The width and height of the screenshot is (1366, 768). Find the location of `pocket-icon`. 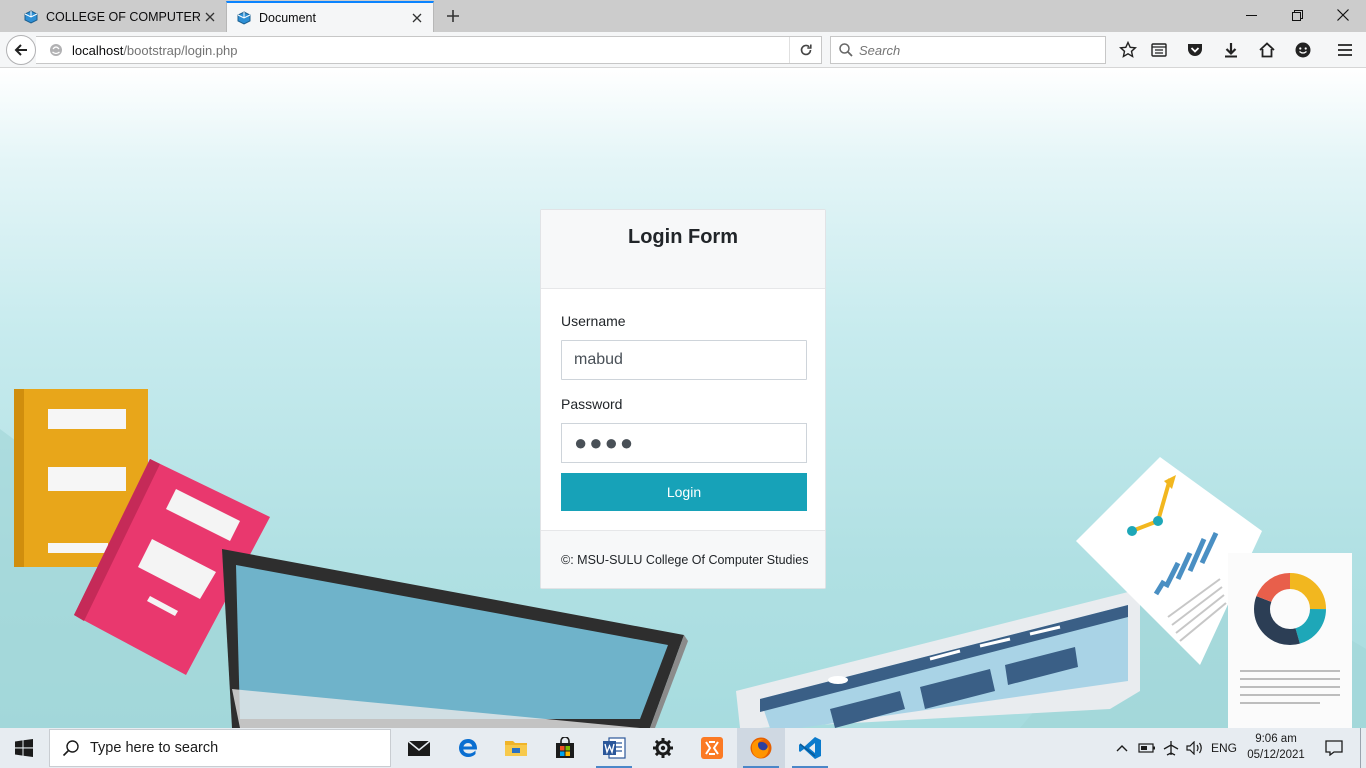

pocket-icon is located at coordinates (1195, 50).